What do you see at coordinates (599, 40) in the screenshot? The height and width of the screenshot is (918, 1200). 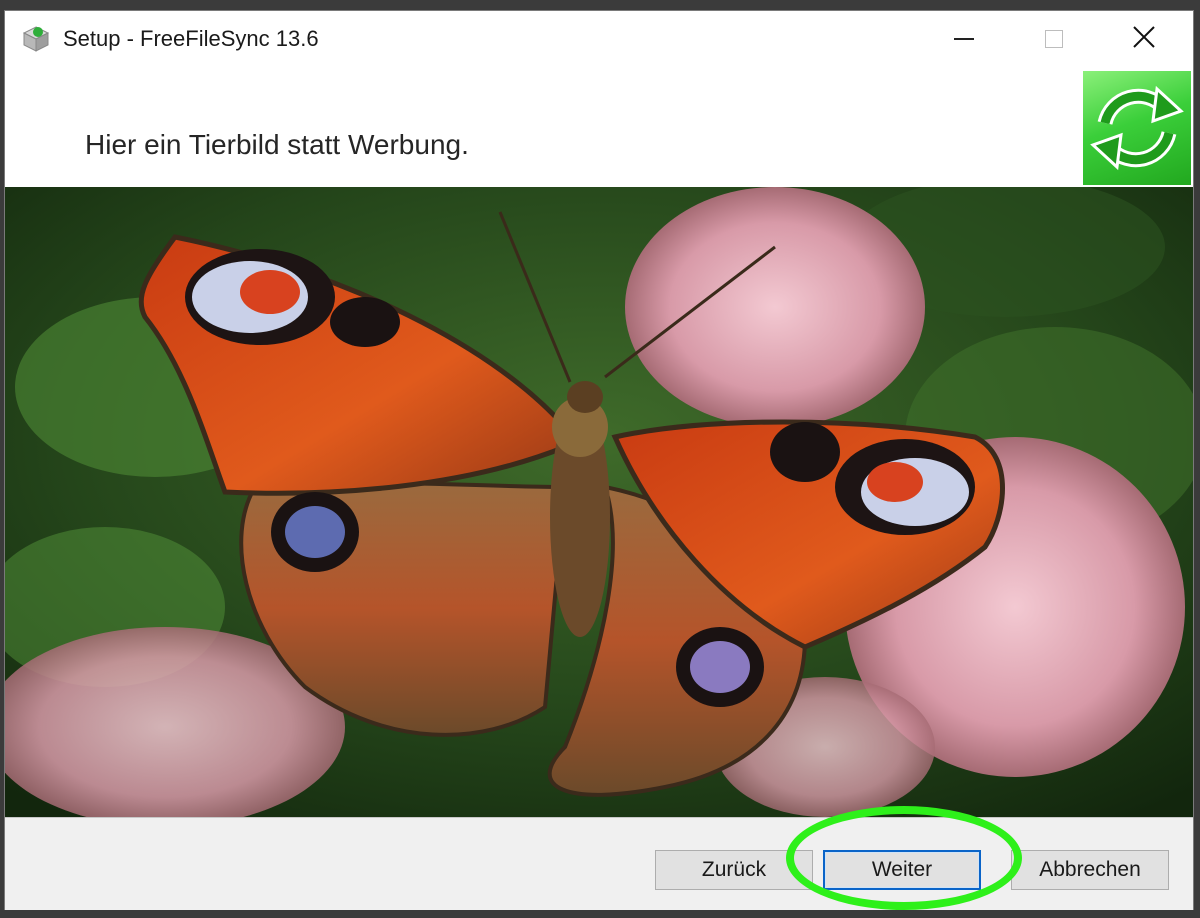 I see `title-bar: Setup - FreeFileSync 13.6` at bounding box center [599, 40].